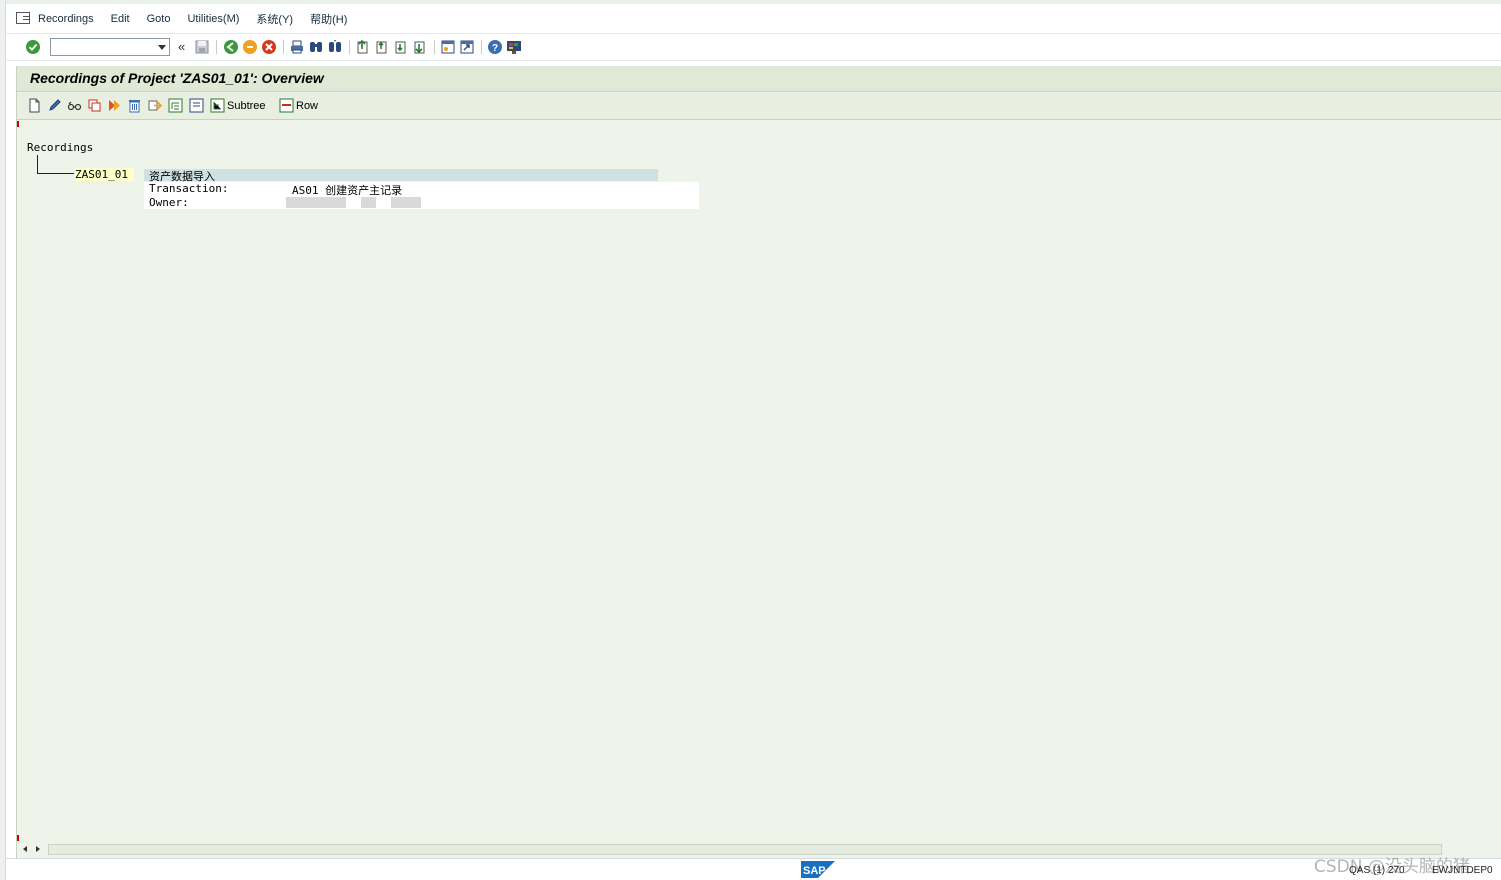  What do you see at coordinates (401, 175) in the screenshot?
I see `selected-row-highlight` at bounding box center [401, 175].